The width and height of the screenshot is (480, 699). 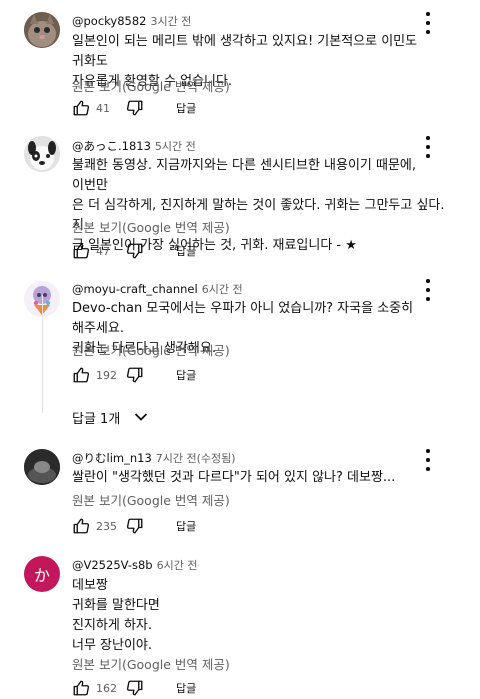 I want to click on comment-line: 불쾌한 동영상. 지금까지와는 다른 센시티브한 내용이기 때문에, 이번만, so click(x=244, y=175).